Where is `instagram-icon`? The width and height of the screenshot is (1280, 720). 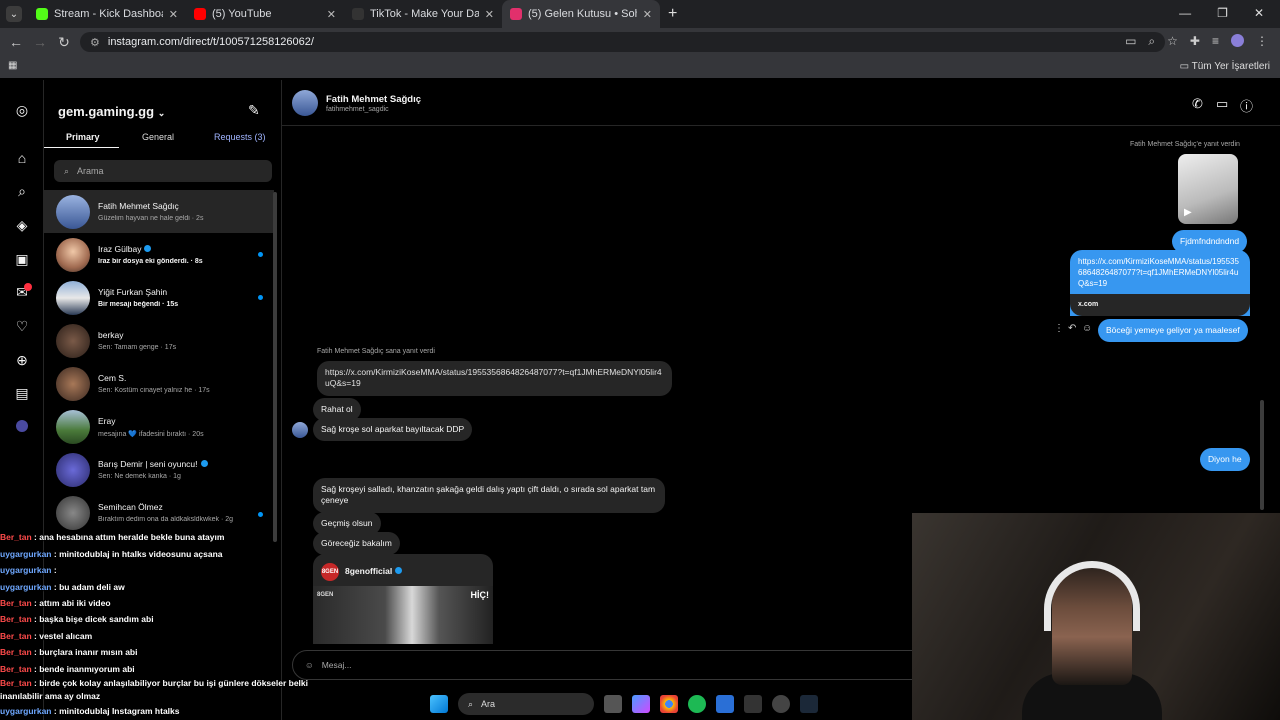
instagram-icon is located at coordinates (516, 14).